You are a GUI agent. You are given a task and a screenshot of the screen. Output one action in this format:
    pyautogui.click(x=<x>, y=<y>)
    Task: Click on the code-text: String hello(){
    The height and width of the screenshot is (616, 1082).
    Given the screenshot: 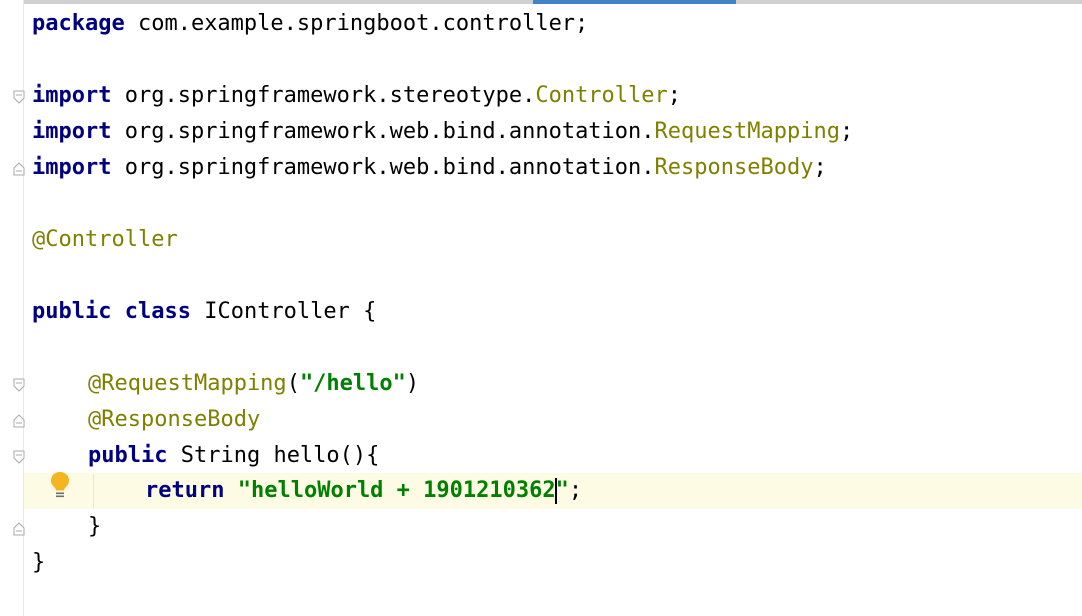 What is the action you would take?
    pyautogui.click(x=273, y=455)
    